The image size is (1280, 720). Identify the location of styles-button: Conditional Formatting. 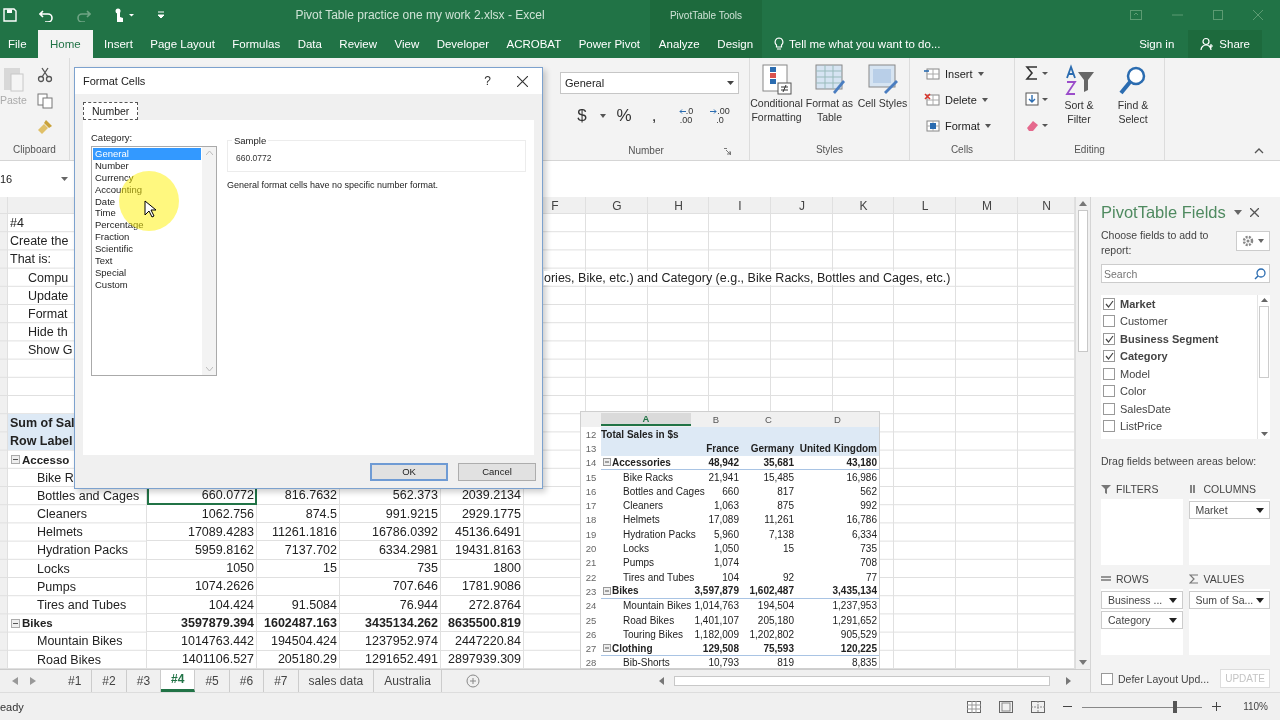
(776, 102).